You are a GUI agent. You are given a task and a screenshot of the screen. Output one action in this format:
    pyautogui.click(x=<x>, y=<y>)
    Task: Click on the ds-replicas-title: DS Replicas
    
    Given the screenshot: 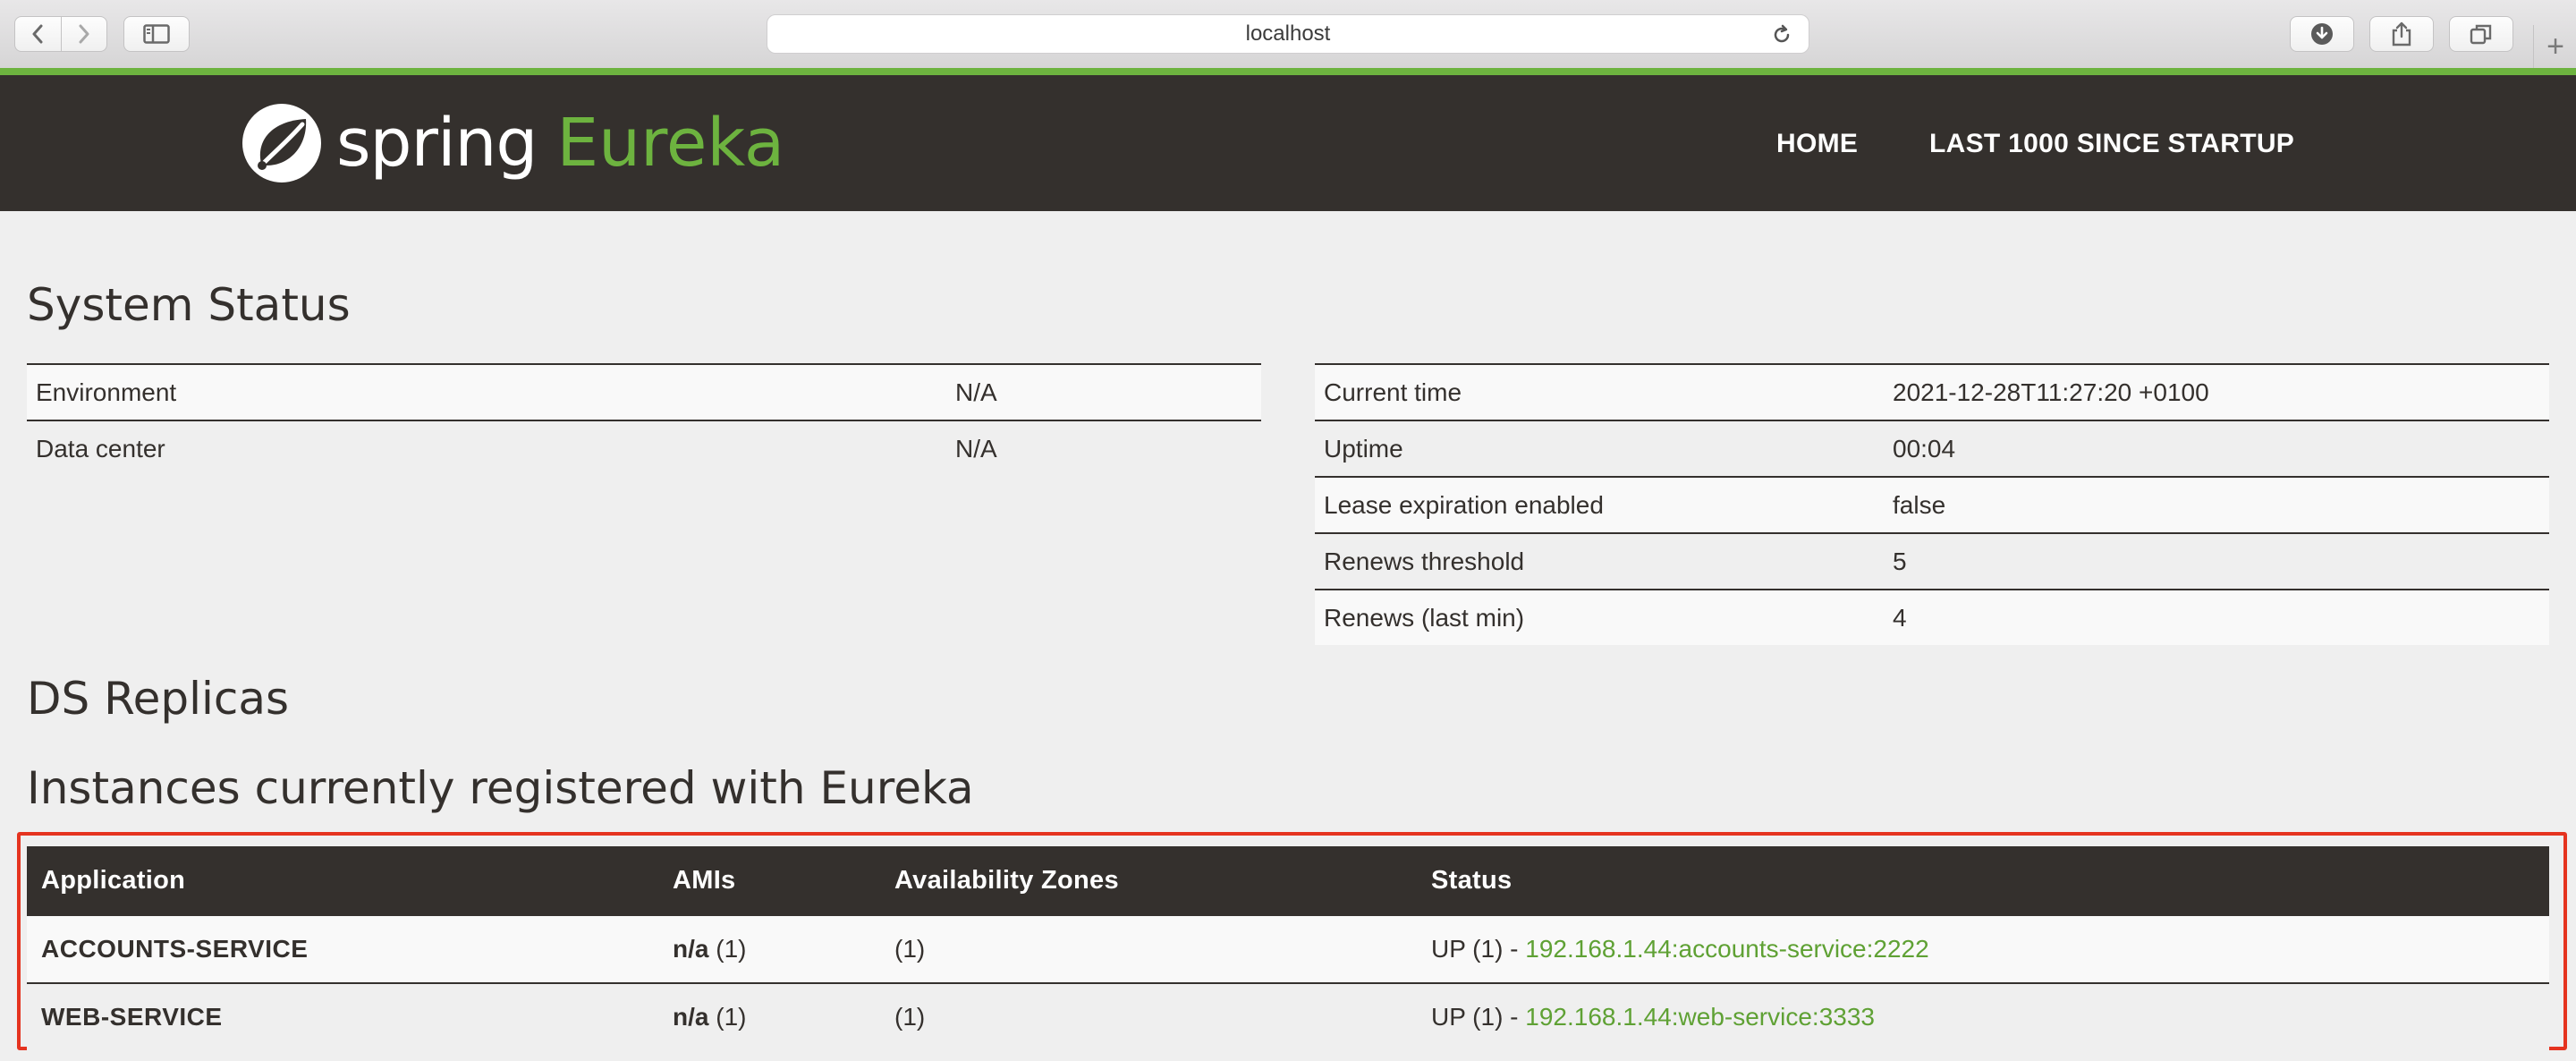 What is the action you would take?
    pyautogui.click(x=158, y=699)
    